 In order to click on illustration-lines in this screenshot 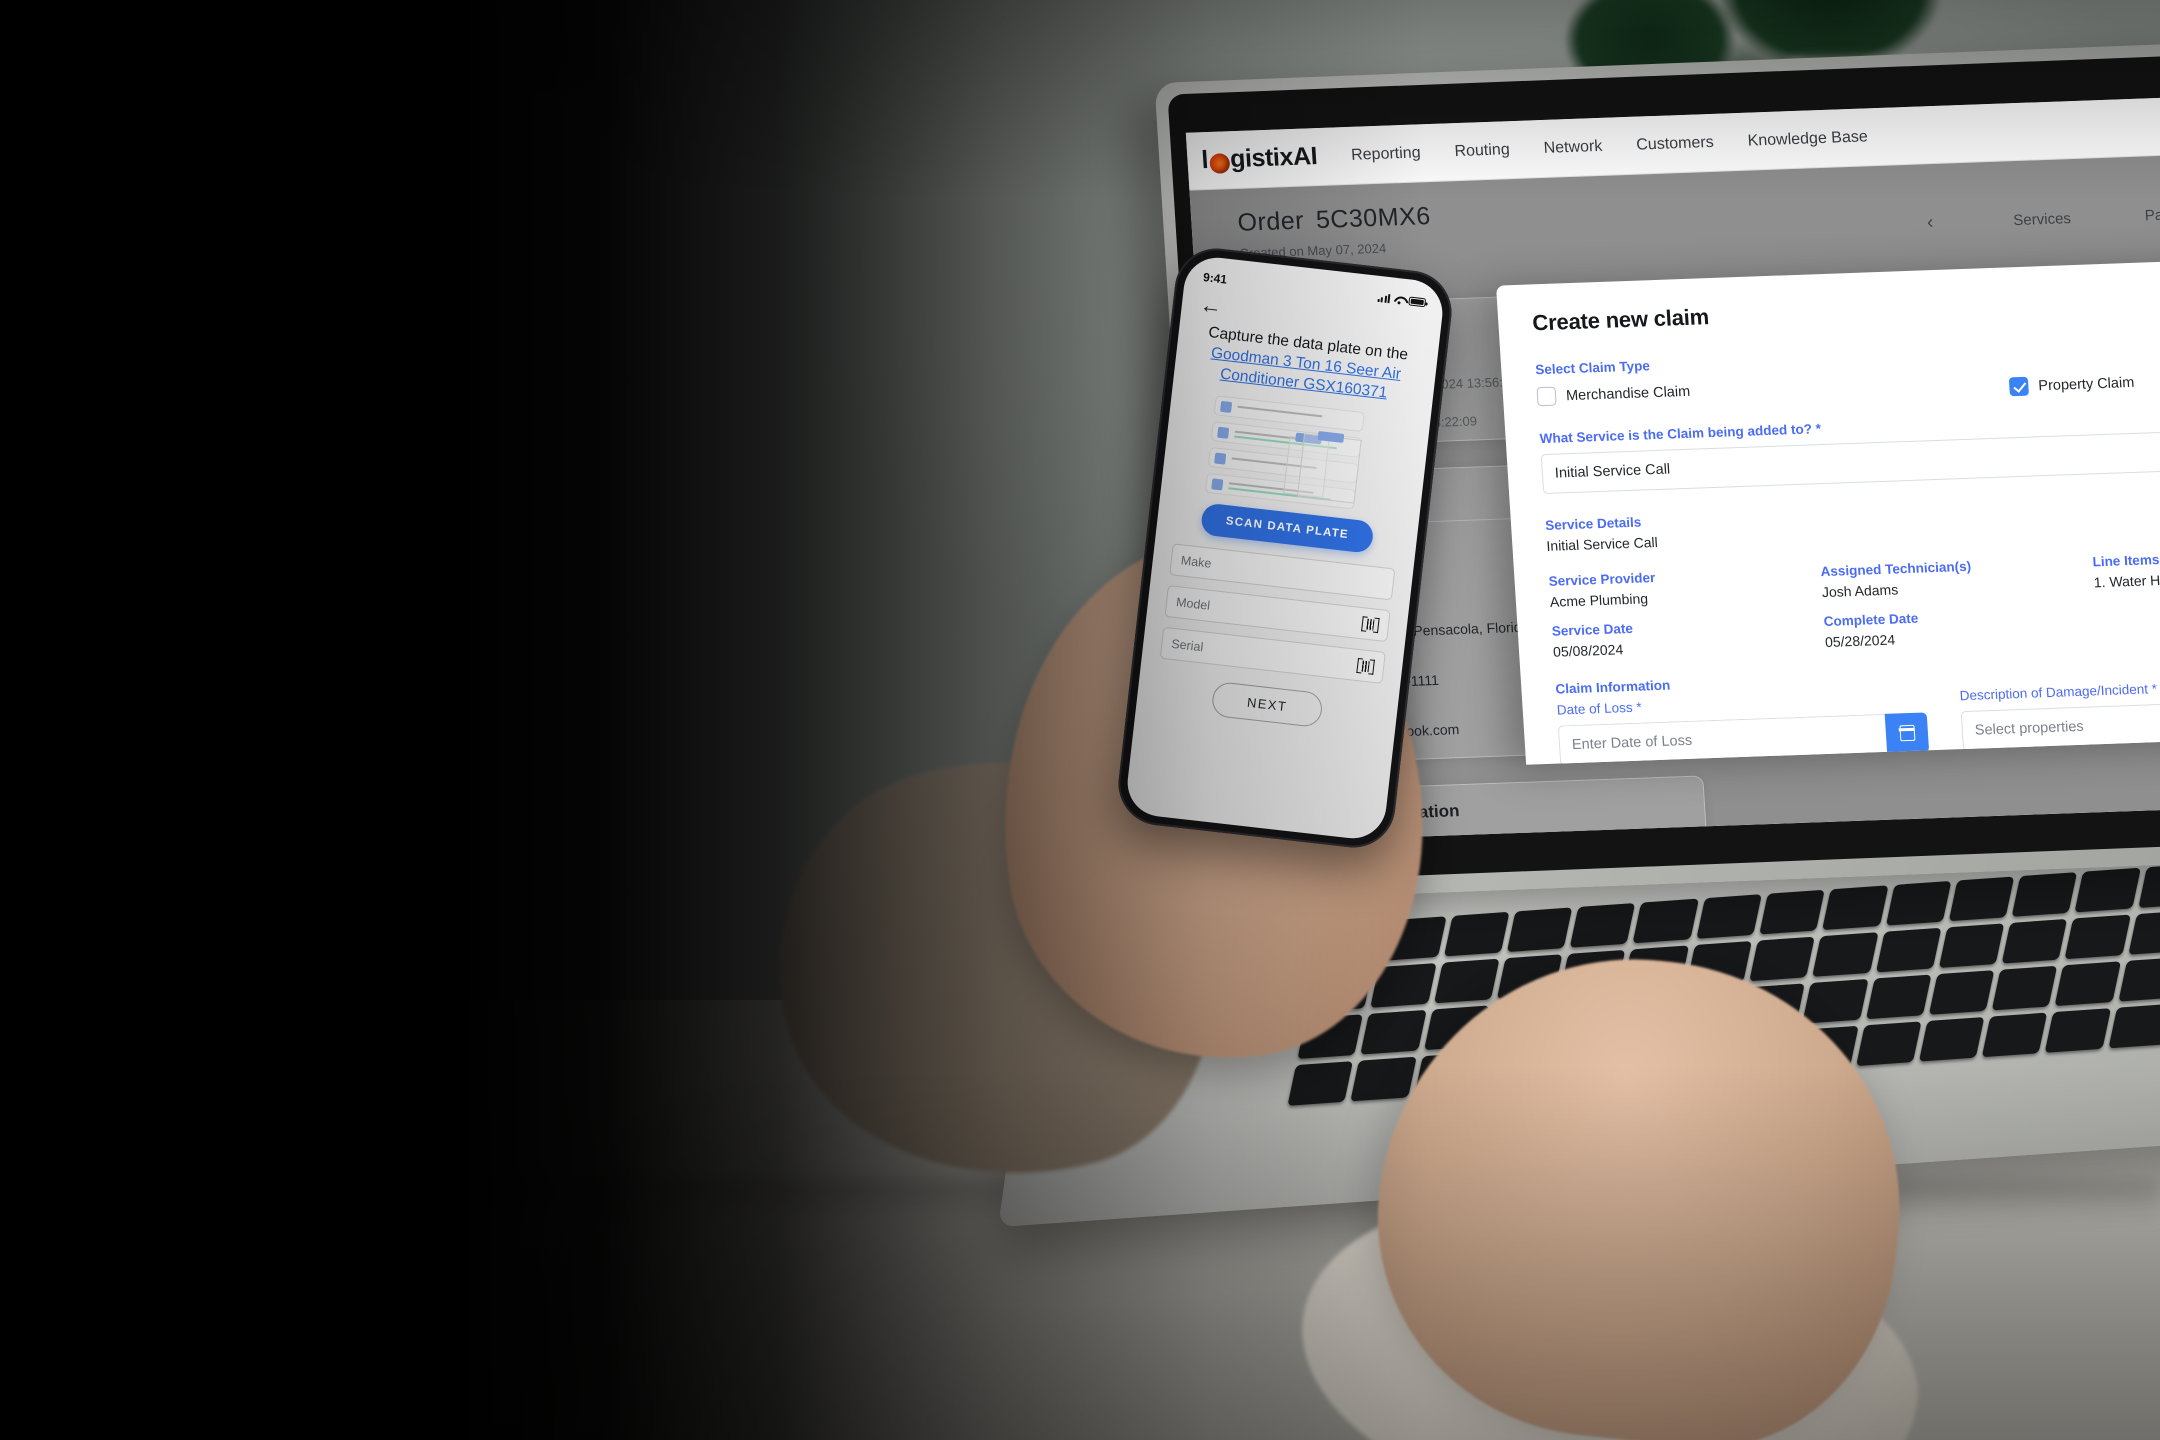, I will do `click(1297, 414)`.